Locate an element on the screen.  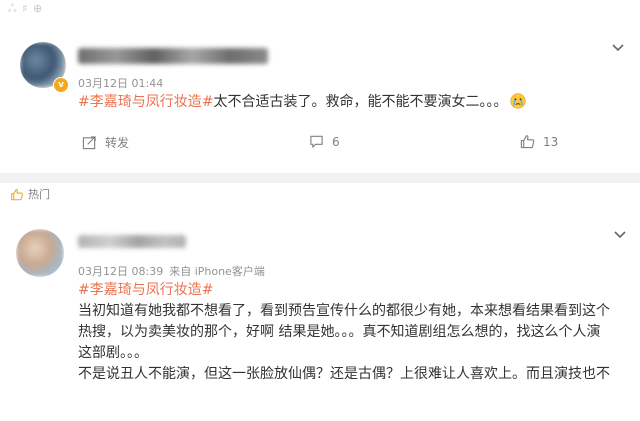
post-actions: 转发 6 13 is located at coordinates (320, 144).